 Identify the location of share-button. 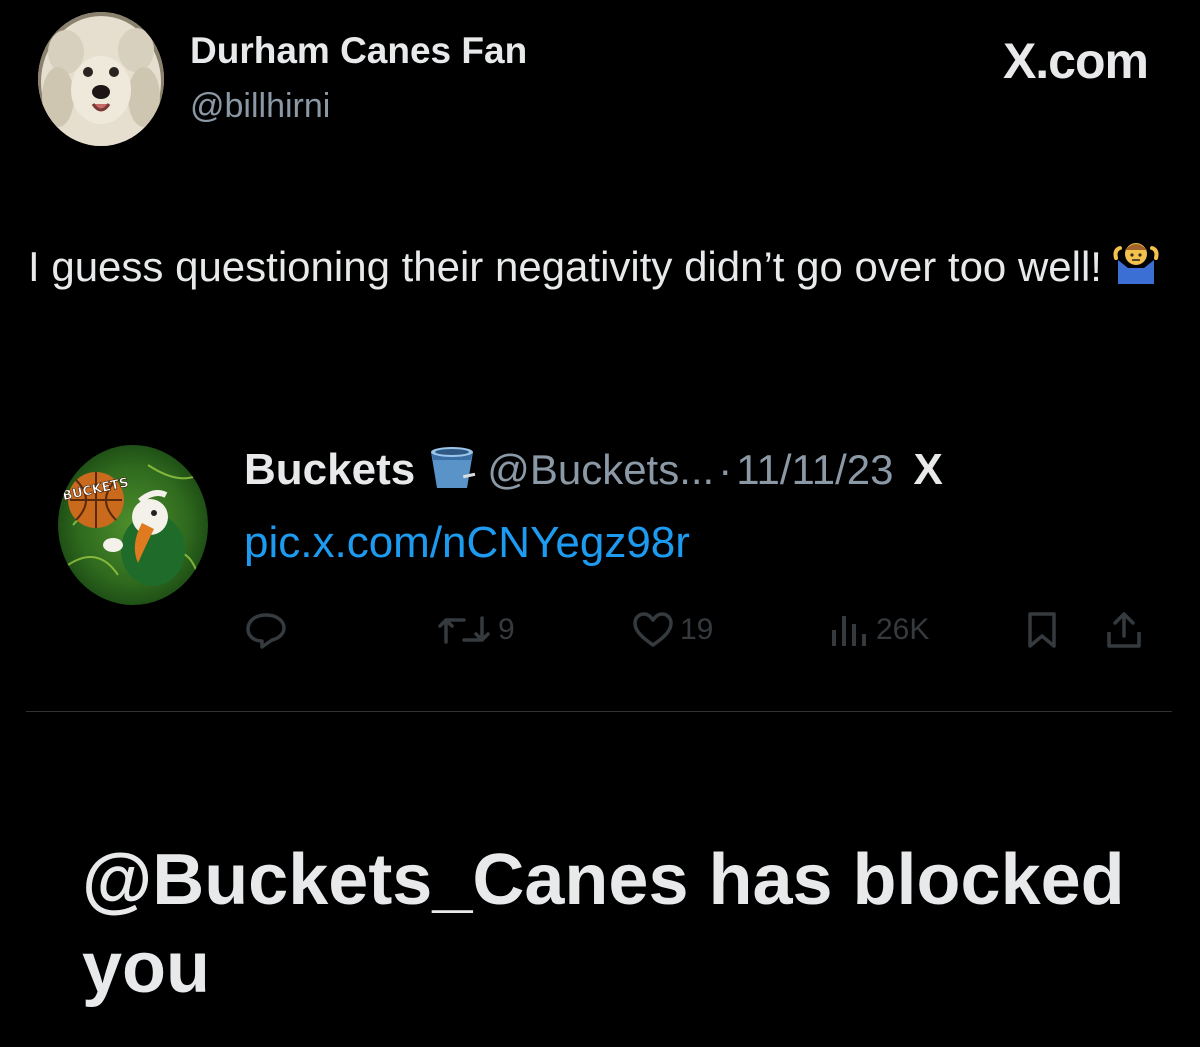
(1124, 630).